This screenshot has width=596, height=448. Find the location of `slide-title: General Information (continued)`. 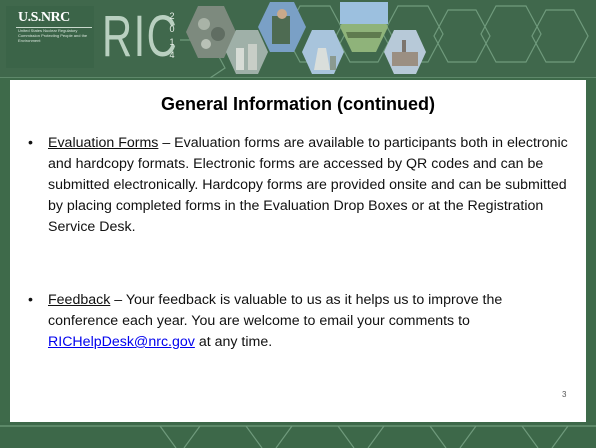

slide-title: General Information (continued) is located at coordinates (297, 104).